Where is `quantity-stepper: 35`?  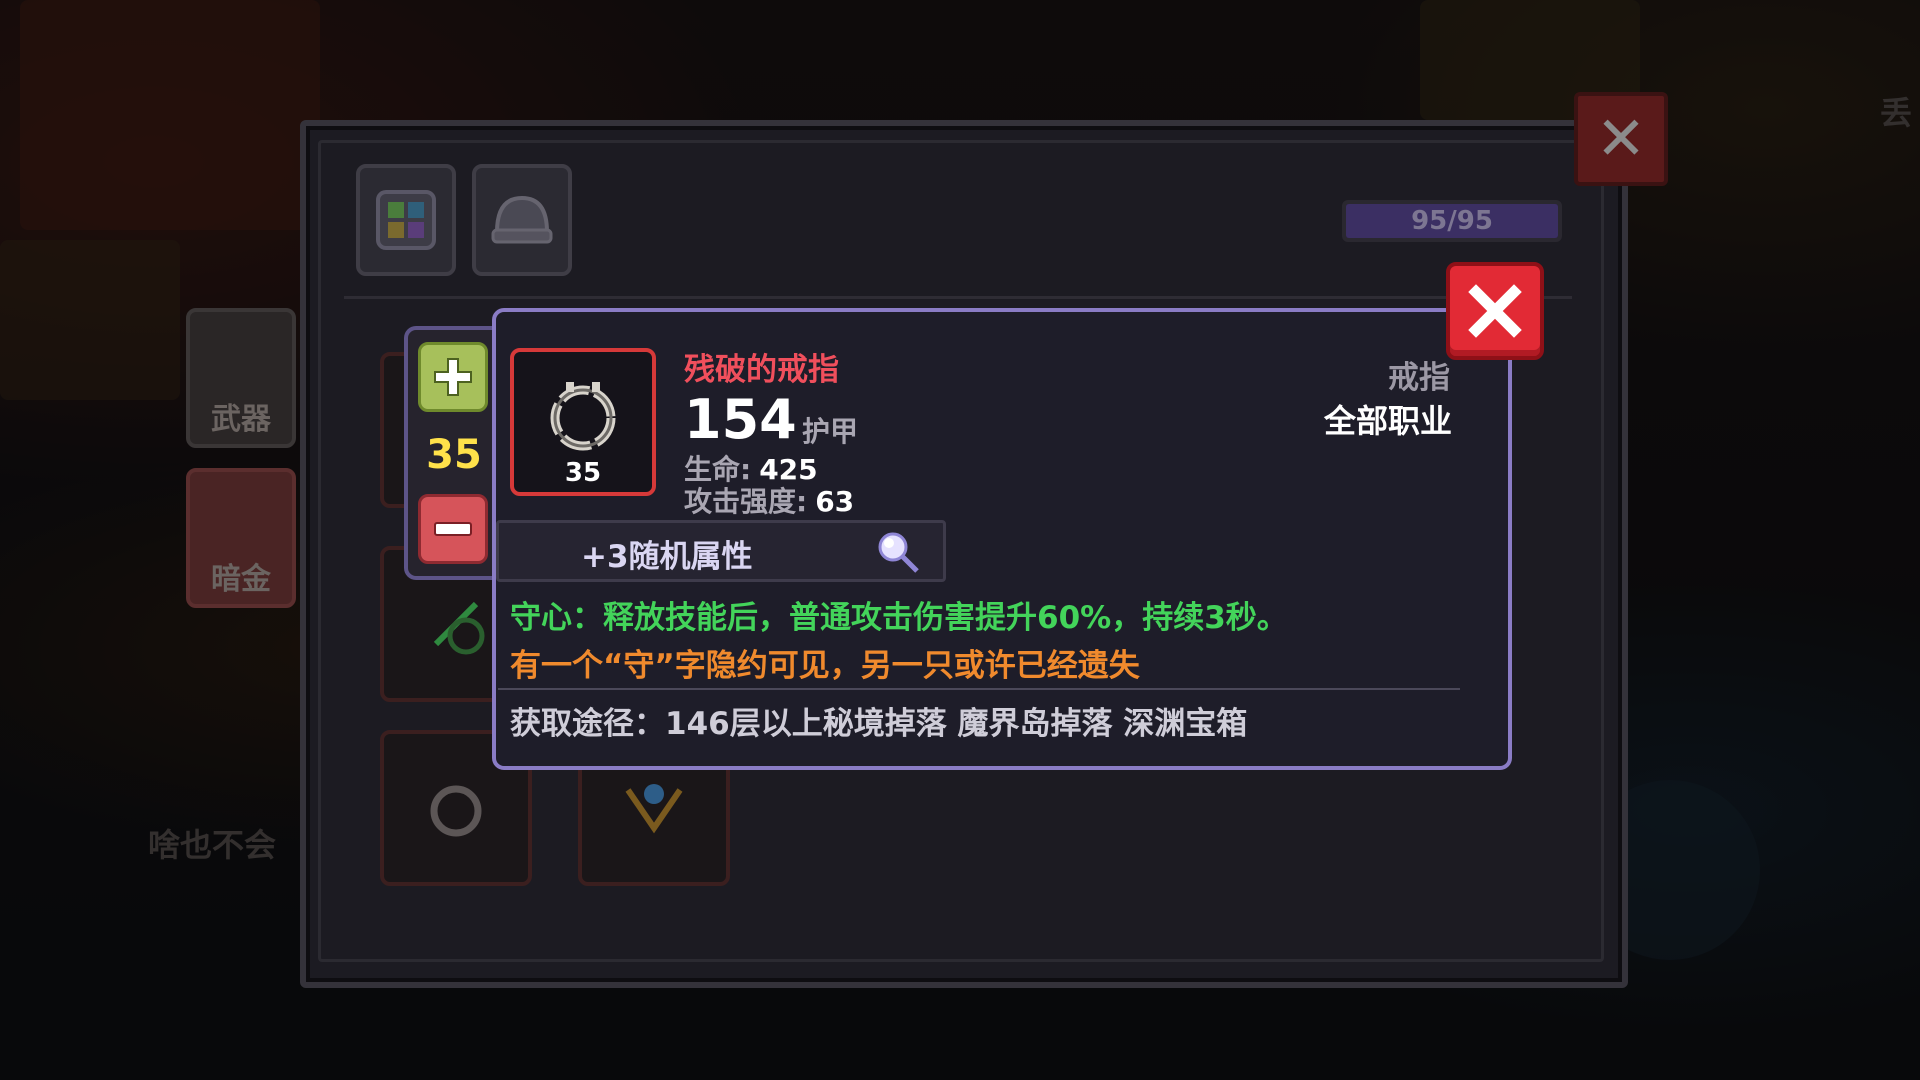
quantity-stepper: 35 is located at coordinates (452, 453).